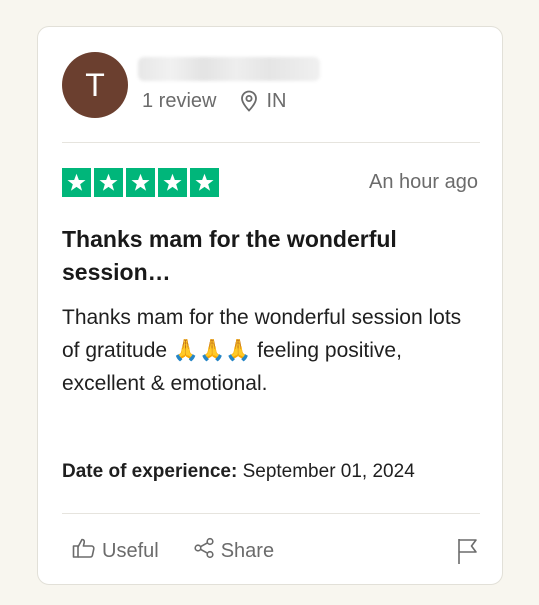  What do you see at coordinates (84, 551) in the screenshot?
I see `thumbs-up-icon` at bounding box center [84, 551].